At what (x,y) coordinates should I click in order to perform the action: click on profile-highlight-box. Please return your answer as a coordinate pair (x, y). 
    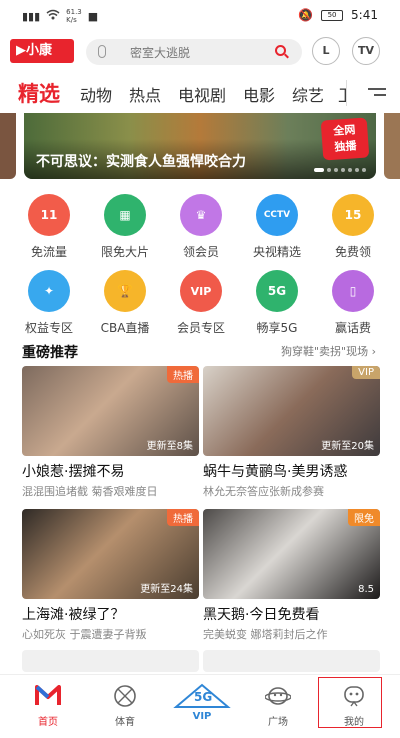
    Looking at the image, I should click on (350, 702).